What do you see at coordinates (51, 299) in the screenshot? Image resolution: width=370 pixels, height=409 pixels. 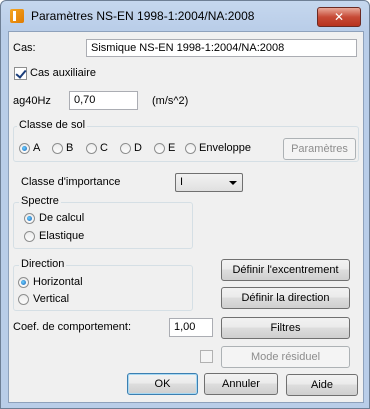 I see `direction-label-vertical: Vertical` at bounding box center [51, 299].